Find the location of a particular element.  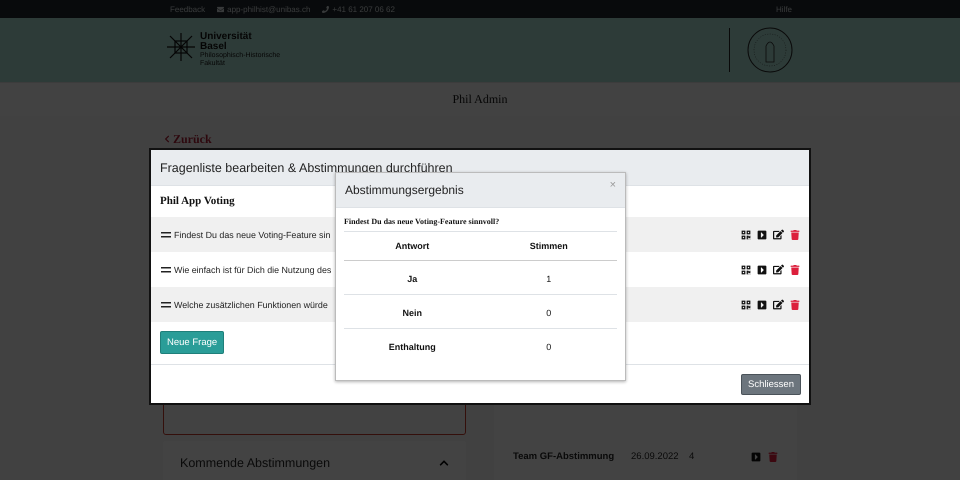

question-text: Welche zusätzlichen Funktionen würde is located at coordinates (251, 305).